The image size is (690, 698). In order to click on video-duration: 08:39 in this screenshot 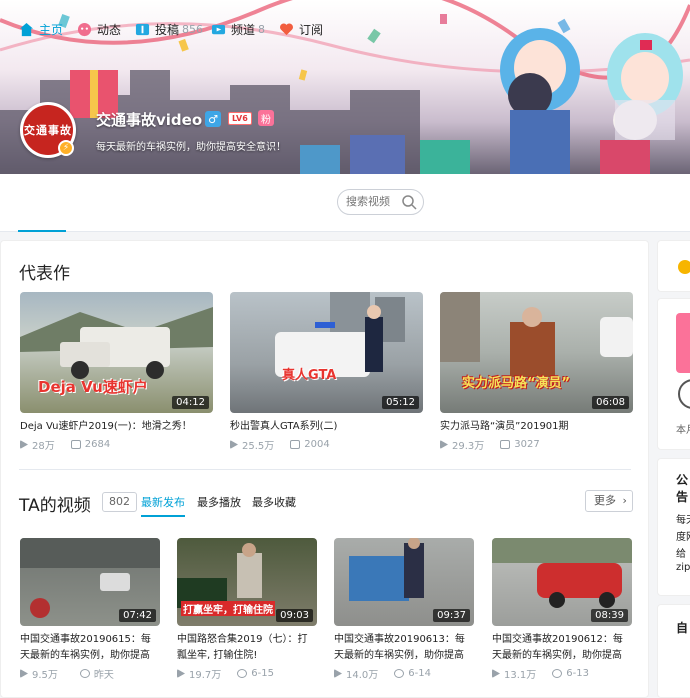, I will do `click(609, 615)`.